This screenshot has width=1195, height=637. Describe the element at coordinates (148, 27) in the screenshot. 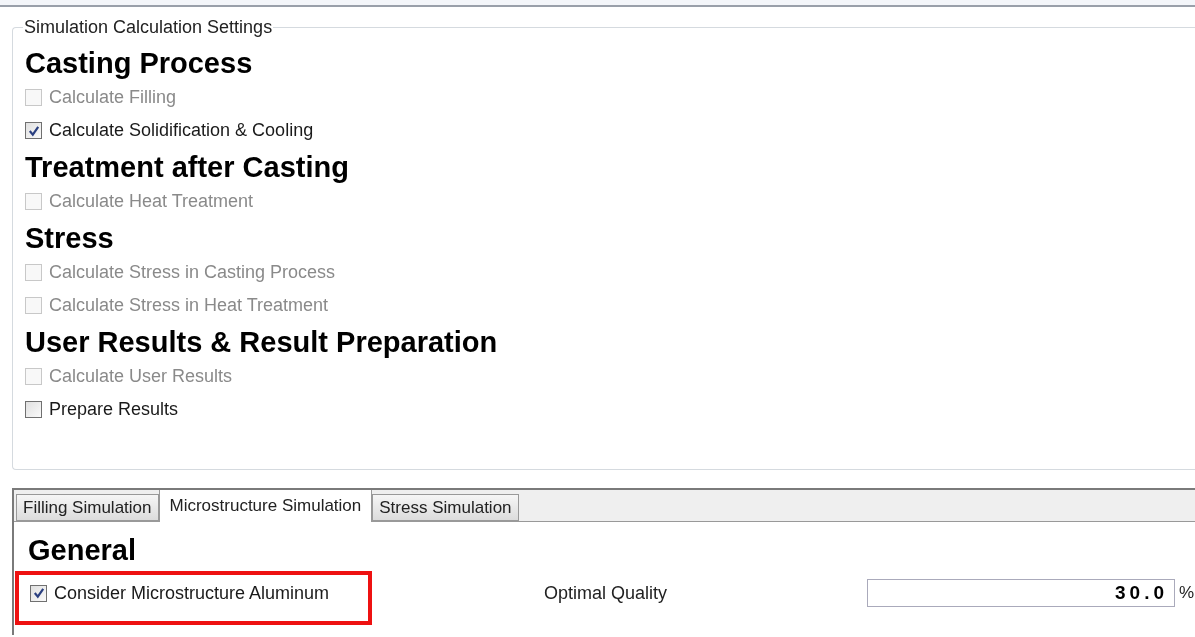

I see `group-title: Simulation Calculation Settings` at that location.